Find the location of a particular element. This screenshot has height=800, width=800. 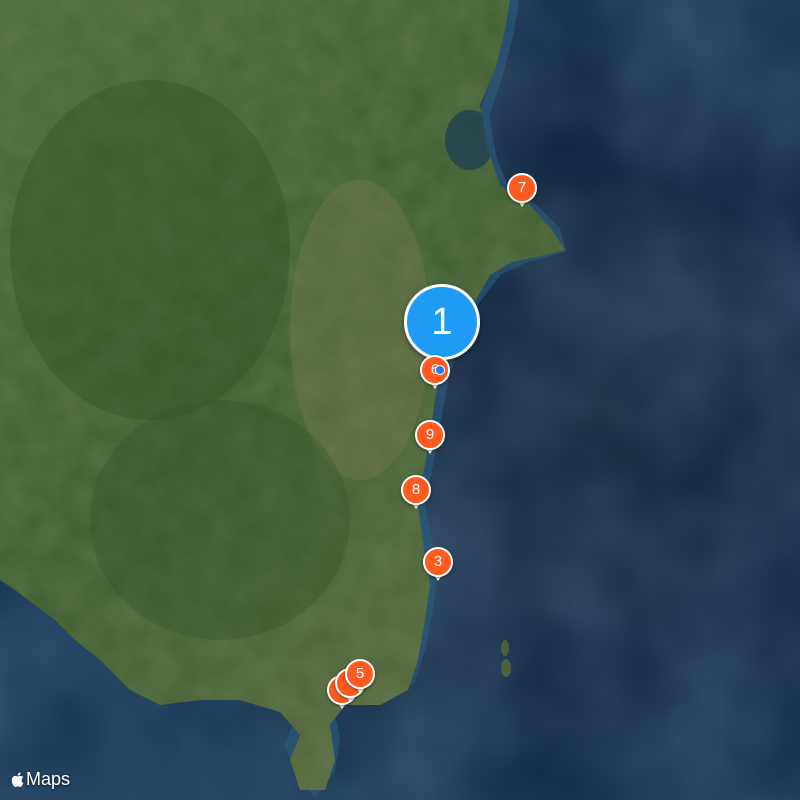

pin-label: 9 is located at coordinates (430, 435).